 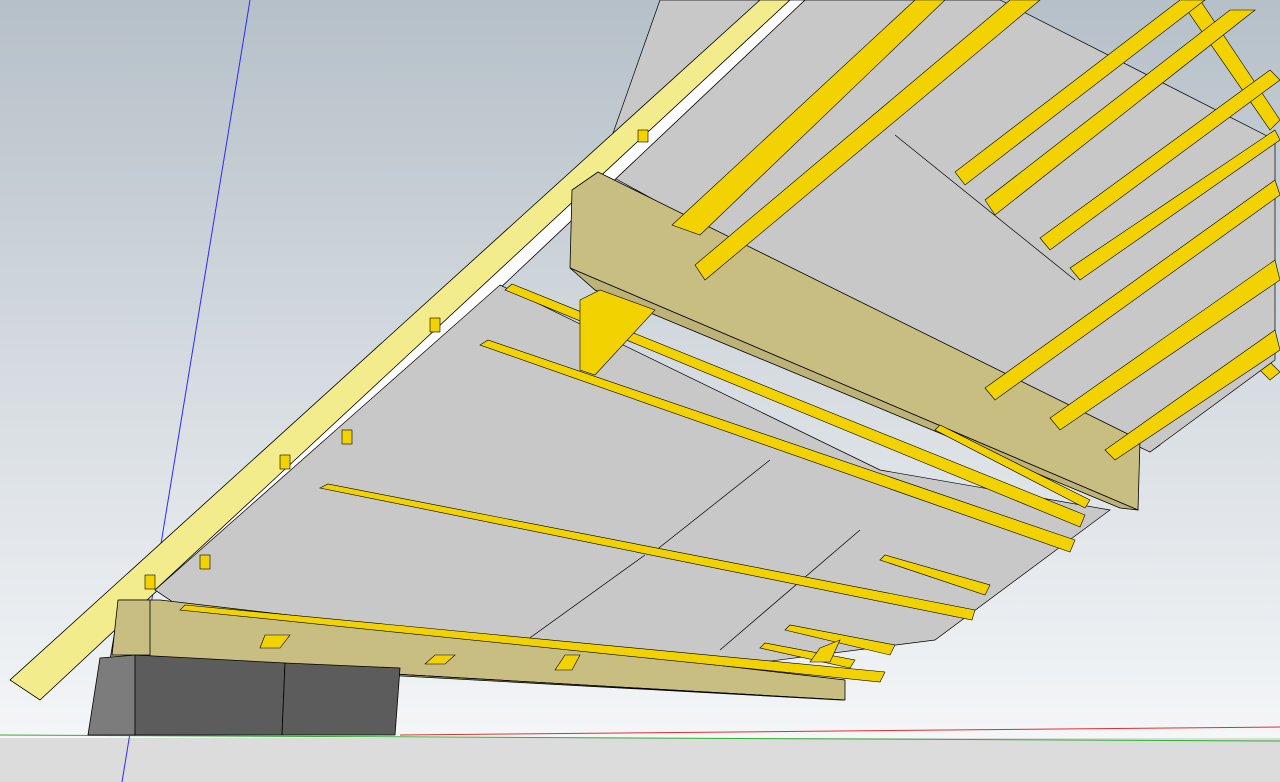 What do you see at coordinates (640, 760) in the screenshot?
I see `ground-plane` at bounding box center [640, 760].